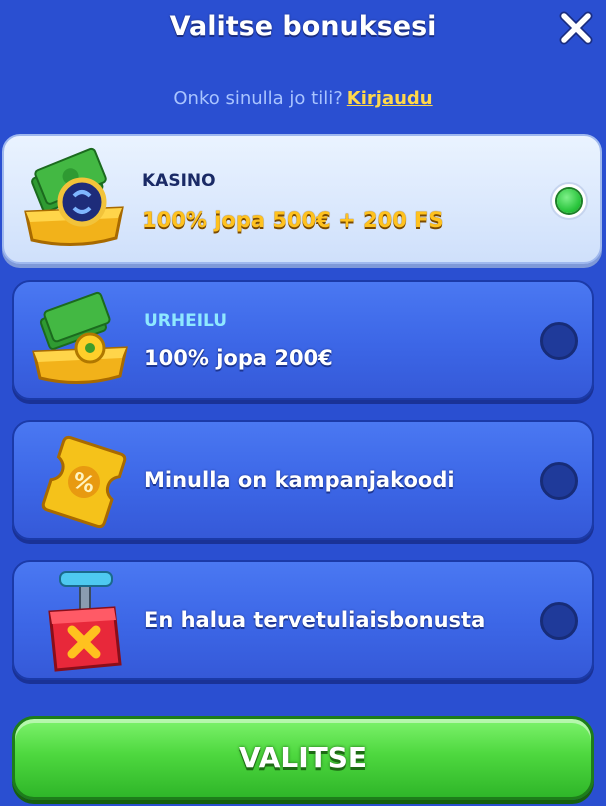 This screenshot has width=606, height=806. What do you see at coordinates (303, 340) in the screenshot?
I see `bonus-option-sport: URHEILU 100% jopa 200€` at bounding box center [303, 340].